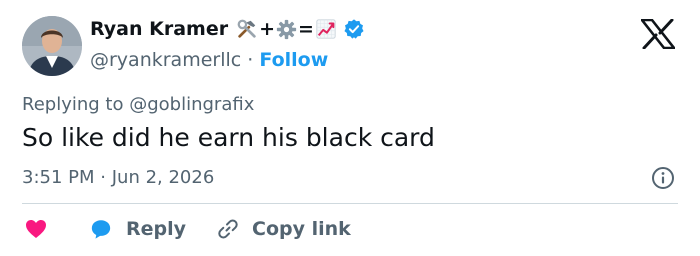 The image size is (700, 256). What do you see at coordinates (228, 229) in the screenshot?
I see `link-icon` at bounding box center [228, 229].